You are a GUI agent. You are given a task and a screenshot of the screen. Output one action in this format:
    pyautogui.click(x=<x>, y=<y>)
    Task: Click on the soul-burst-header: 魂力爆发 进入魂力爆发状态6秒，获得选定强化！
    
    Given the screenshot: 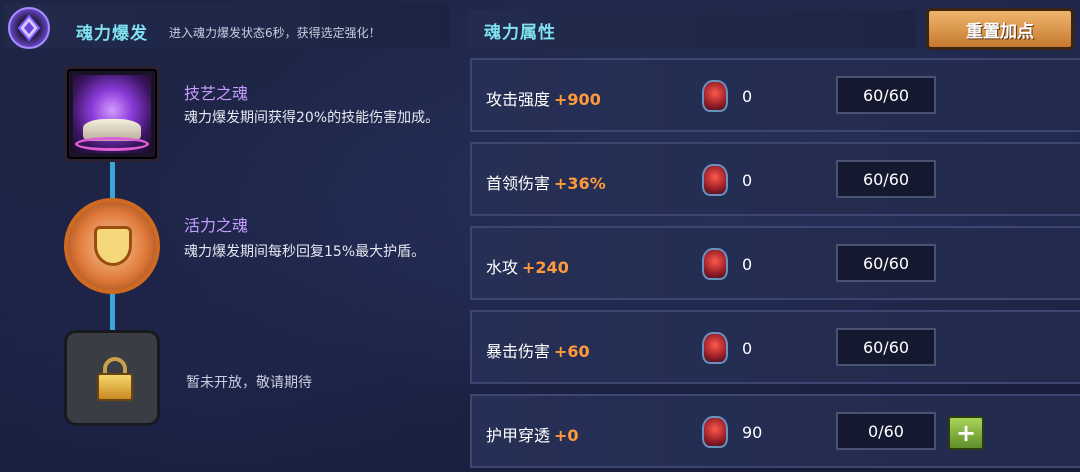 What is the action you would take?
    pyautogui.click(x=227, y=26)
    